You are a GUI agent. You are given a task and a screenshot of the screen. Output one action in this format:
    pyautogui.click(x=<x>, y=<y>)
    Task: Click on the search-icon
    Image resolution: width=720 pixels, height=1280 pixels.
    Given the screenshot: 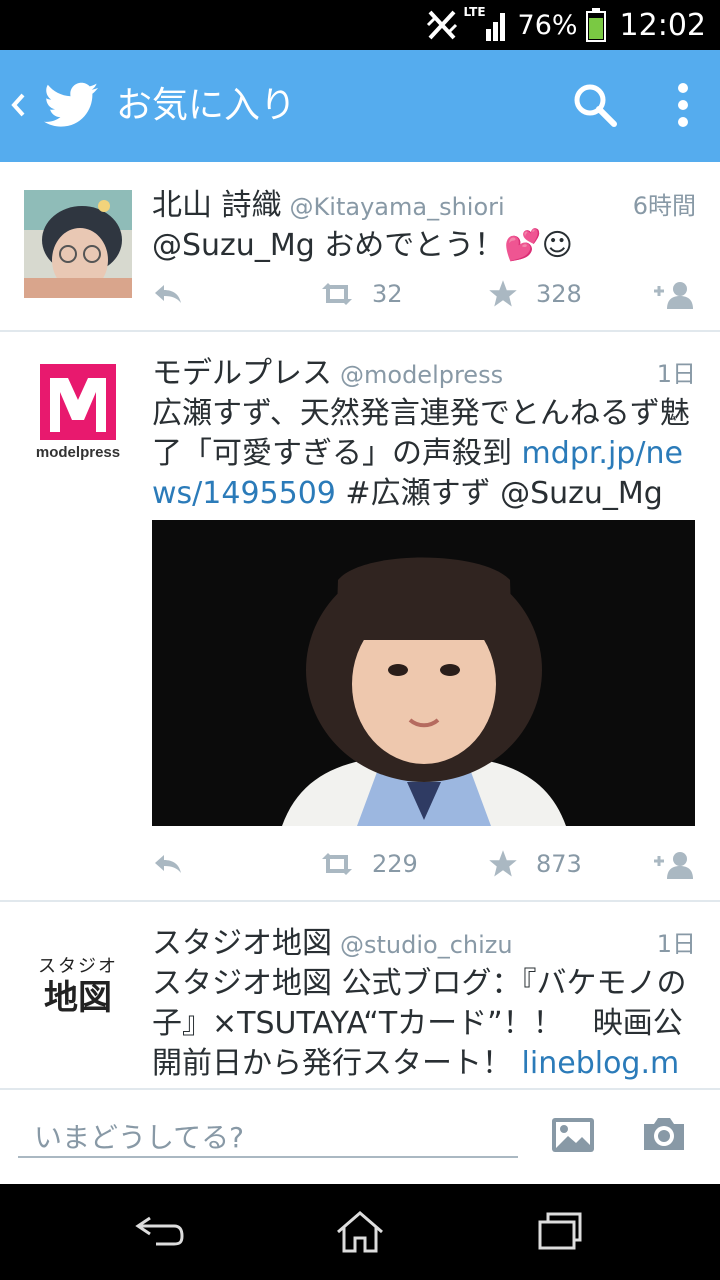 What is the action you would take?
    pyautogui.click(x=595, y=107)
    